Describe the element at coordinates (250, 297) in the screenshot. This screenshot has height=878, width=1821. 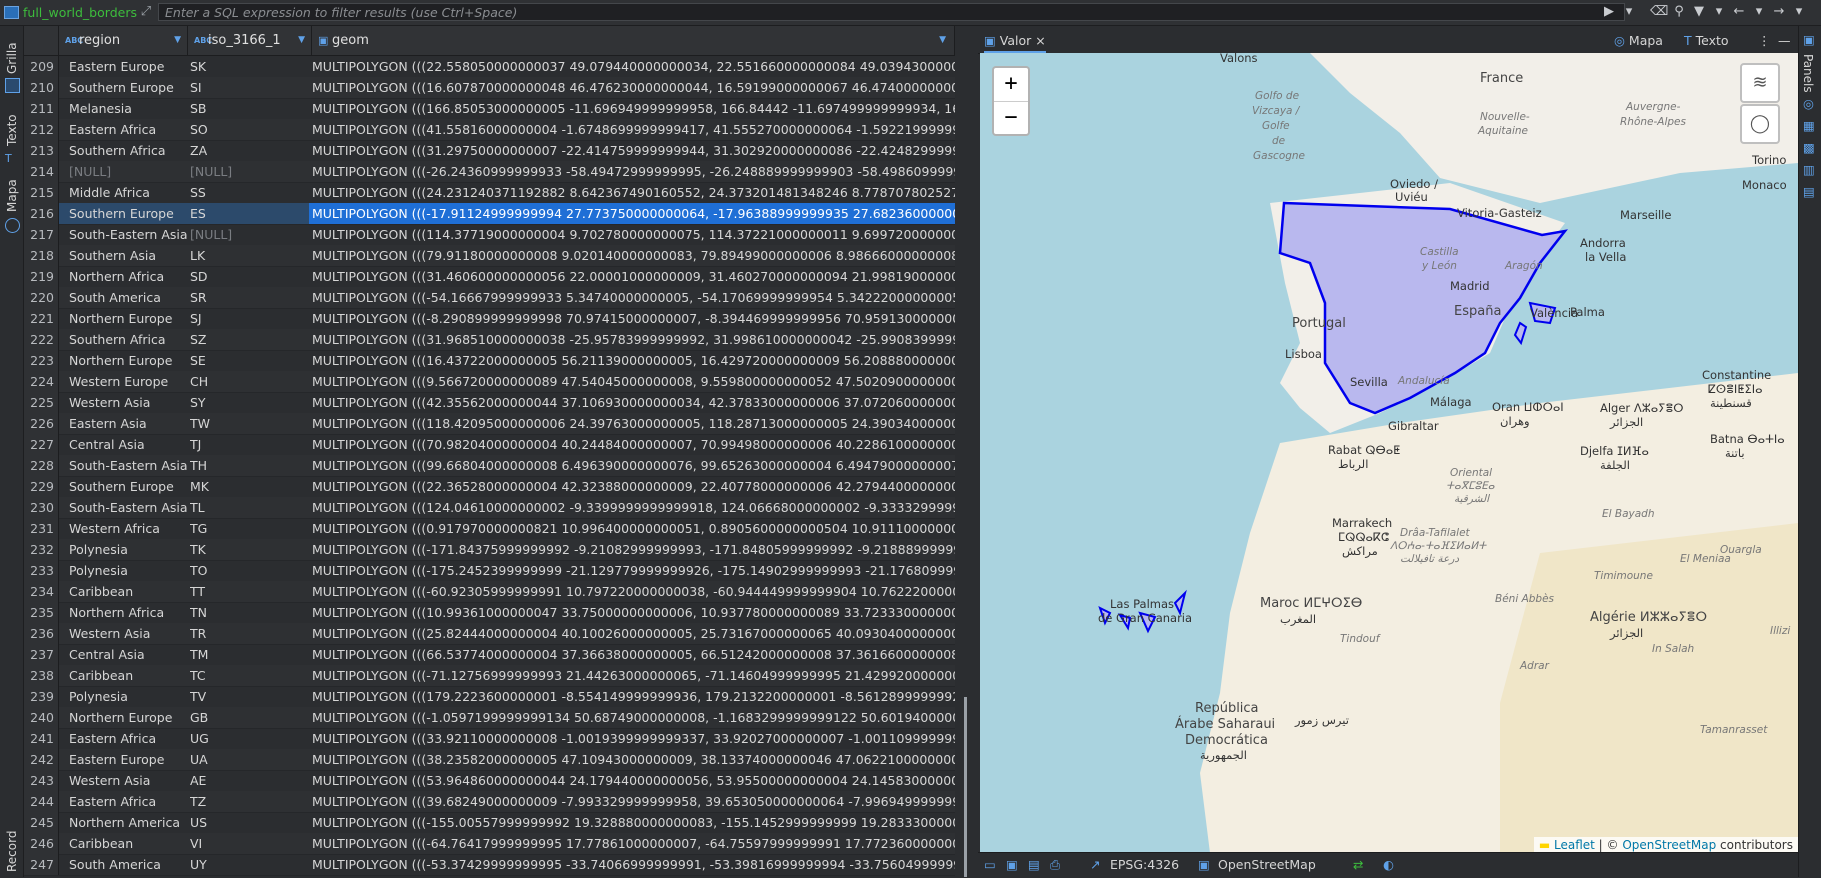
I see `cell-iso: SR` at that location.